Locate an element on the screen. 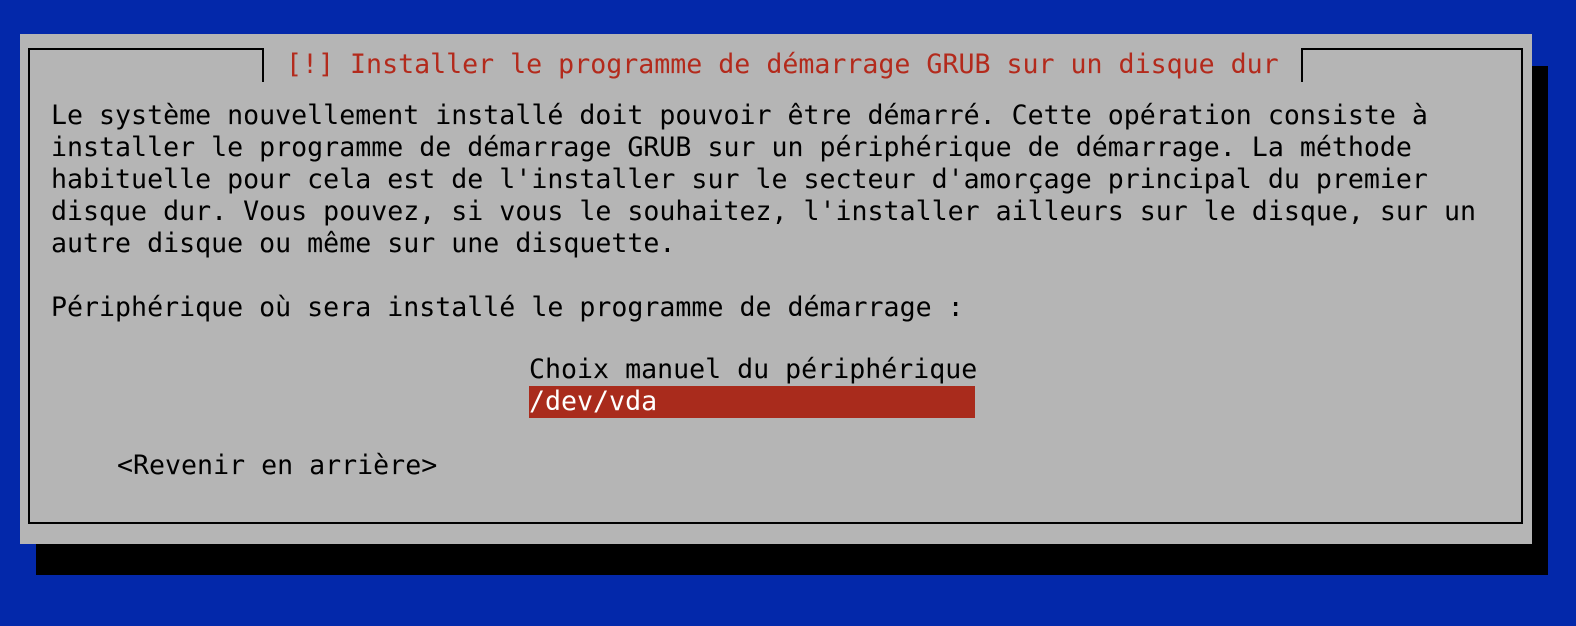 Image resolution: width=1576 pixels, height=626 pixels. device-list: Choix manuel du périphérique /dev/vda is located at coordinates (753, 386).